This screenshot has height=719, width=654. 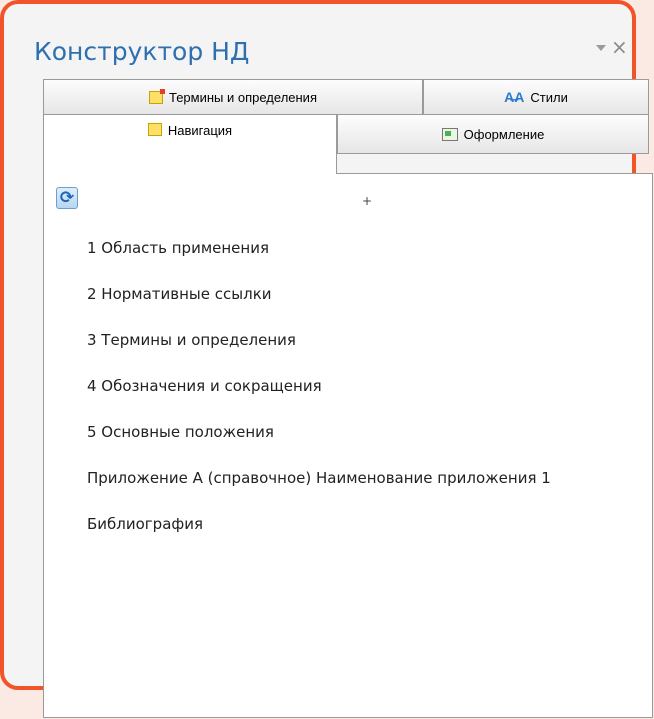 I want to click on list-item: 5 Основные положения, so click(x=319, y=446).